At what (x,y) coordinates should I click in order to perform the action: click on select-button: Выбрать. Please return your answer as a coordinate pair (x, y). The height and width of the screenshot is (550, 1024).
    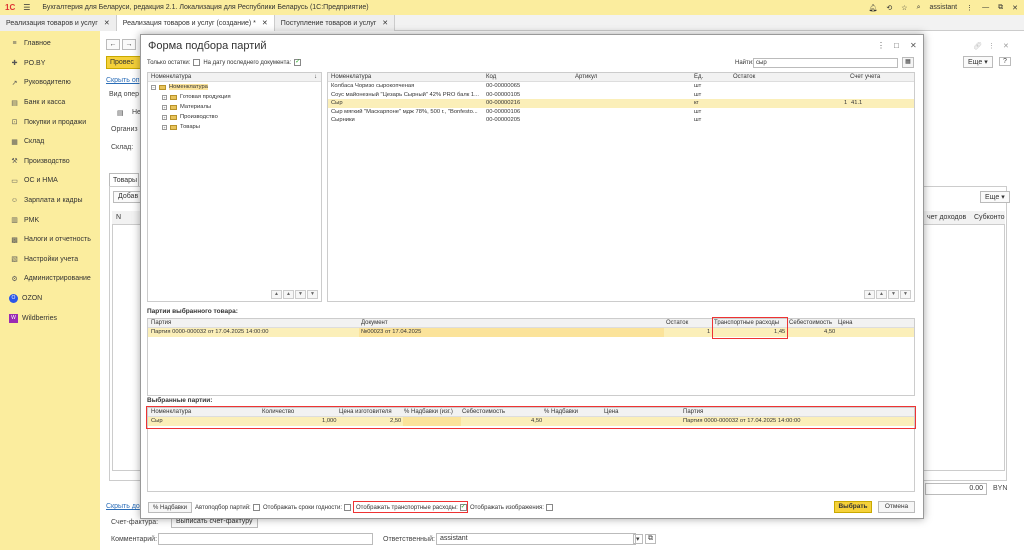
    Looking at the image, I should click on (853, 507).